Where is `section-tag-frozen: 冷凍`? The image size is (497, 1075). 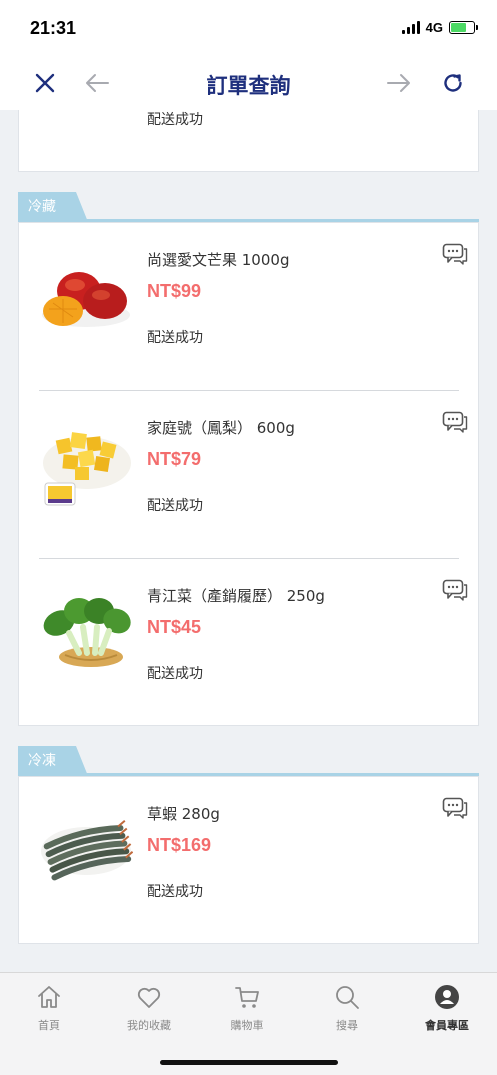 section-tag-frozen: 冷凍 is located at coordinates (248, 761).